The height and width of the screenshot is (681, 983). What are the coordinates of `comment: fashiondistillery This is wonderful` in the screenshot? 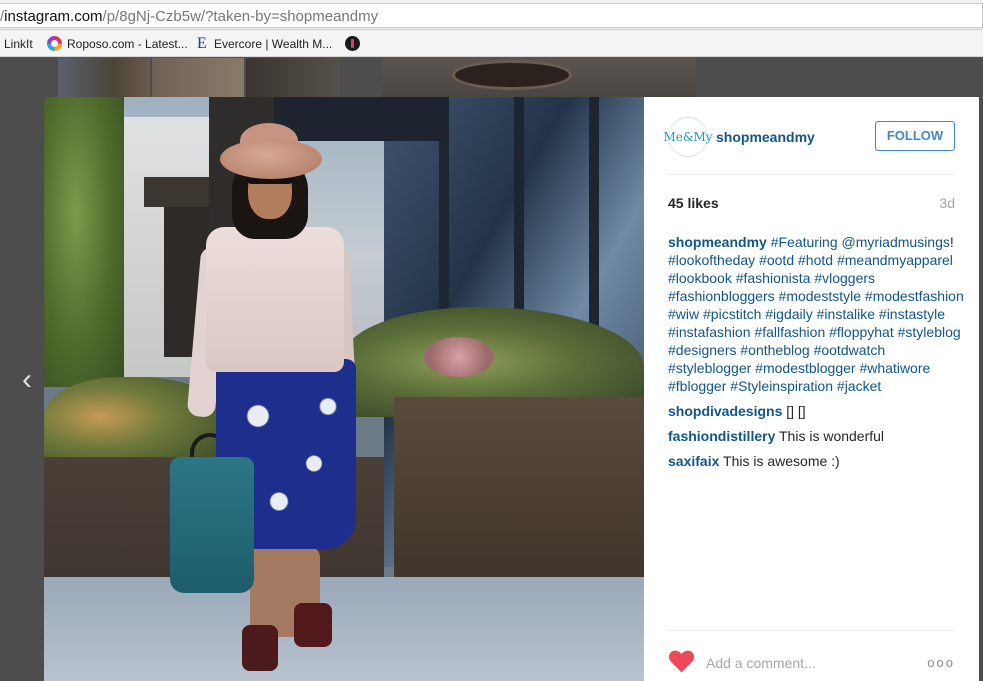 It's located at (816, 436).